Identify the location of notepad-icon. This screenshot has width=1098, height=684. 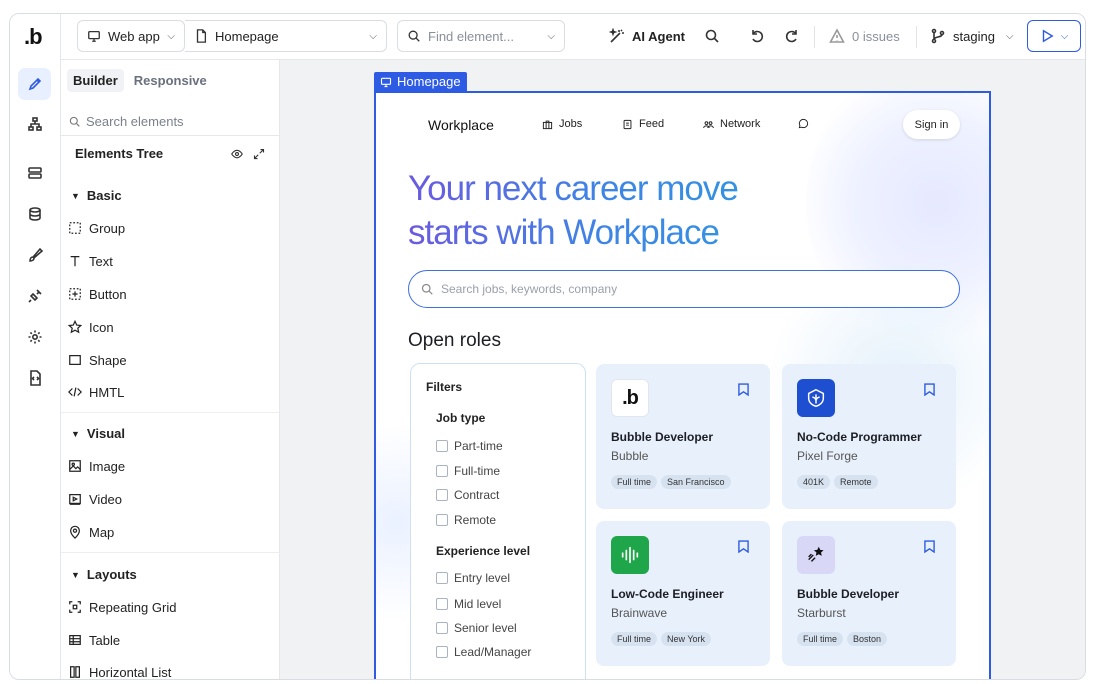
(627, 124).